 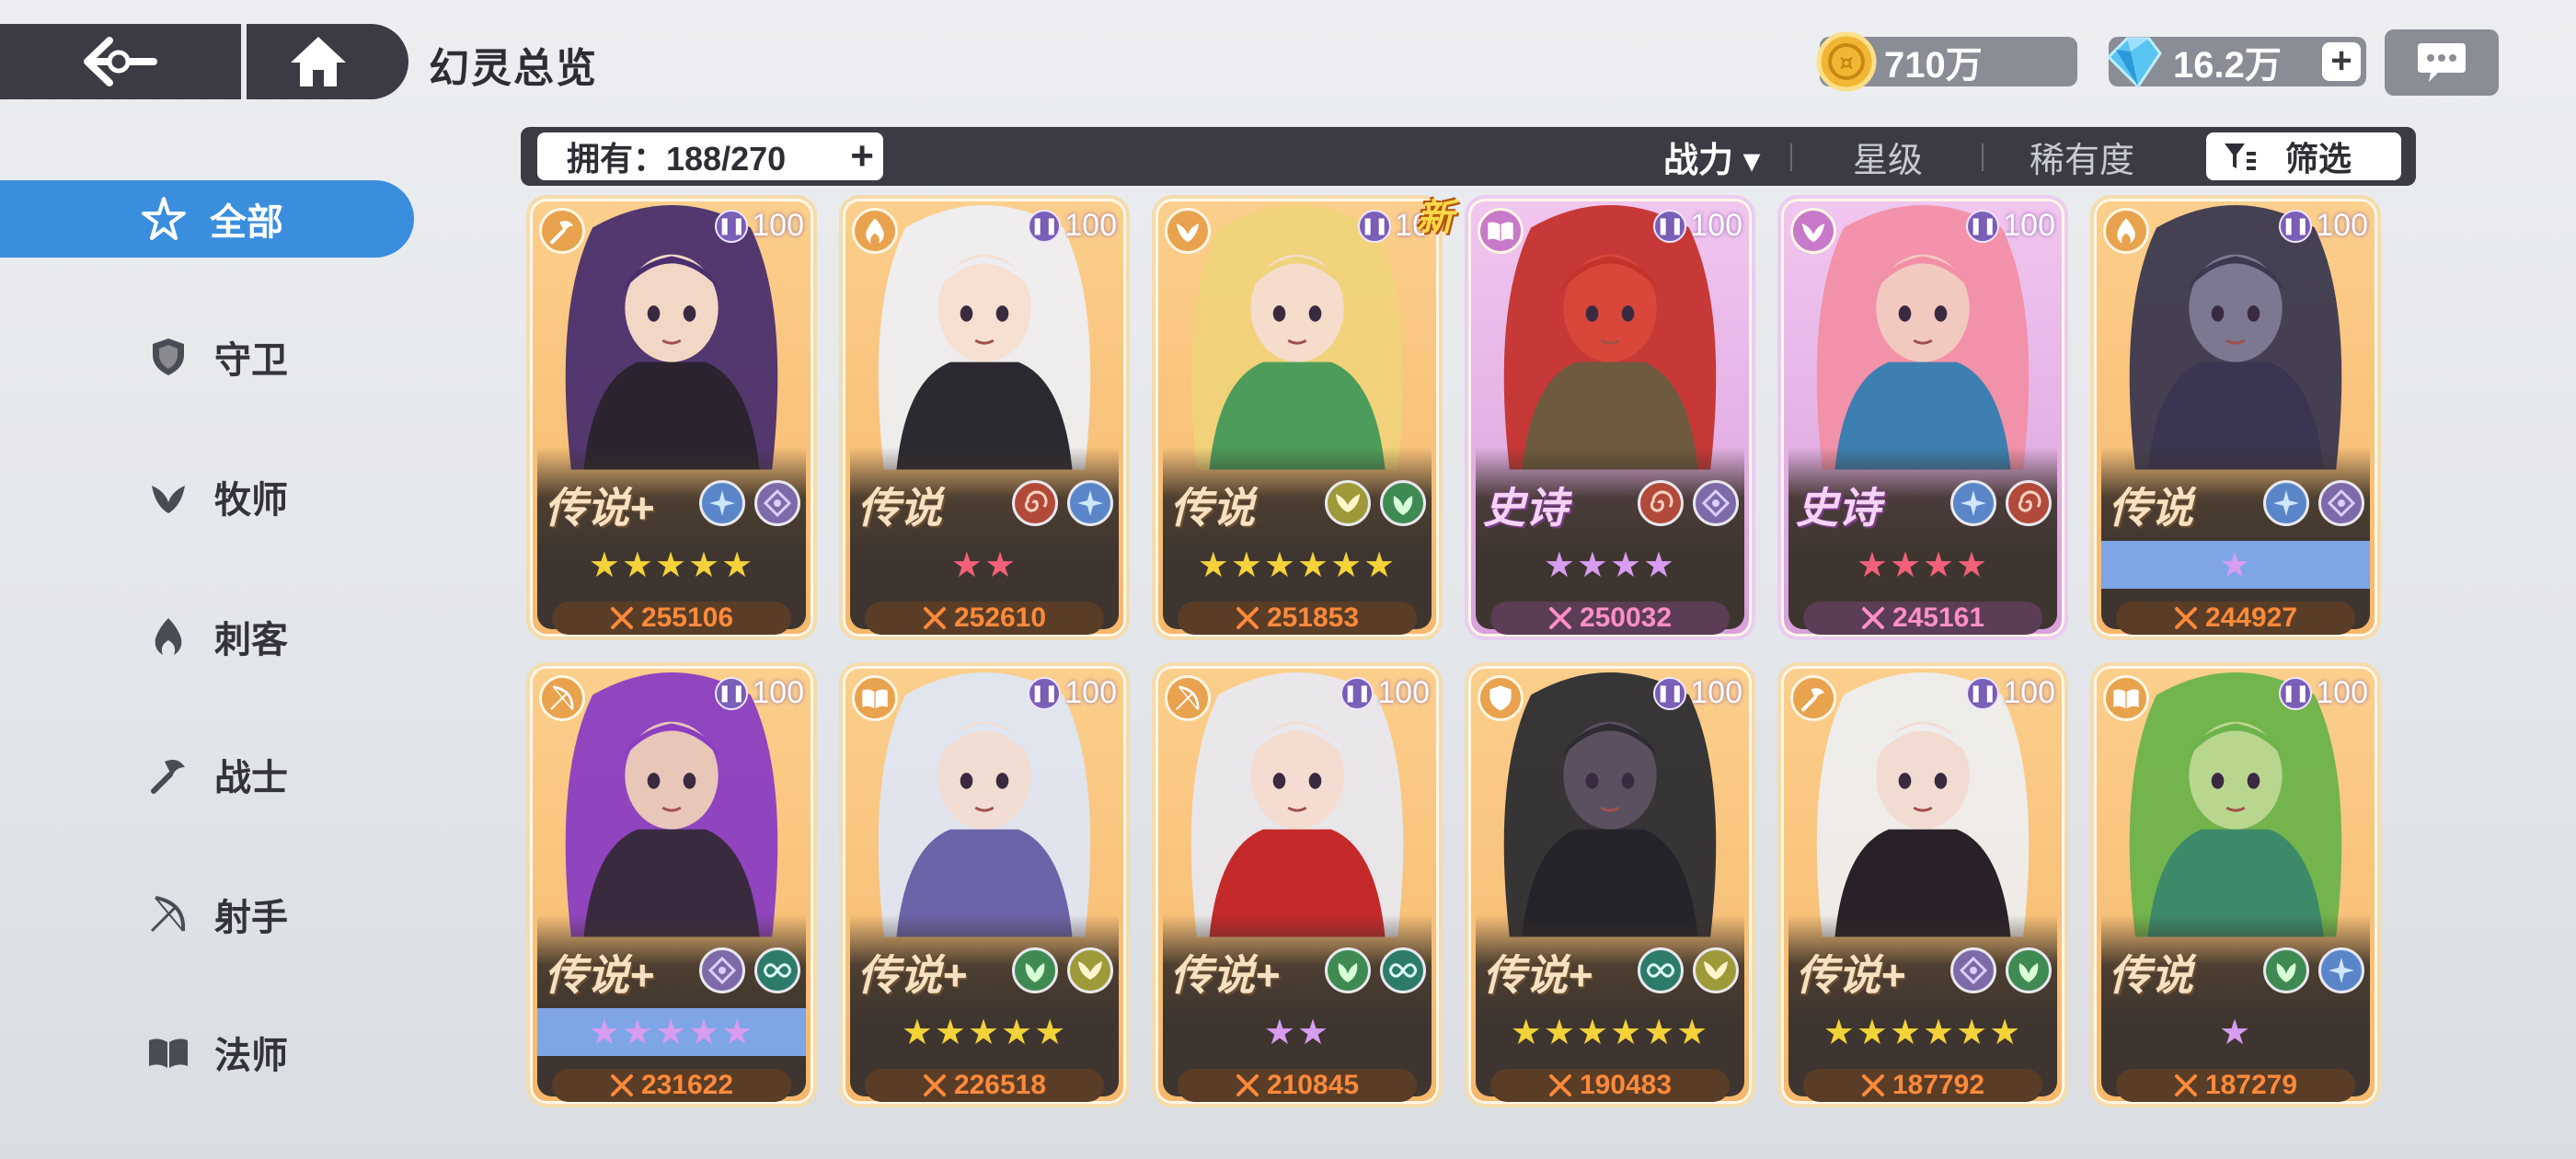 I want to click on owned-count-box: 拥有：188/270 +, so click(x=710, y=156).